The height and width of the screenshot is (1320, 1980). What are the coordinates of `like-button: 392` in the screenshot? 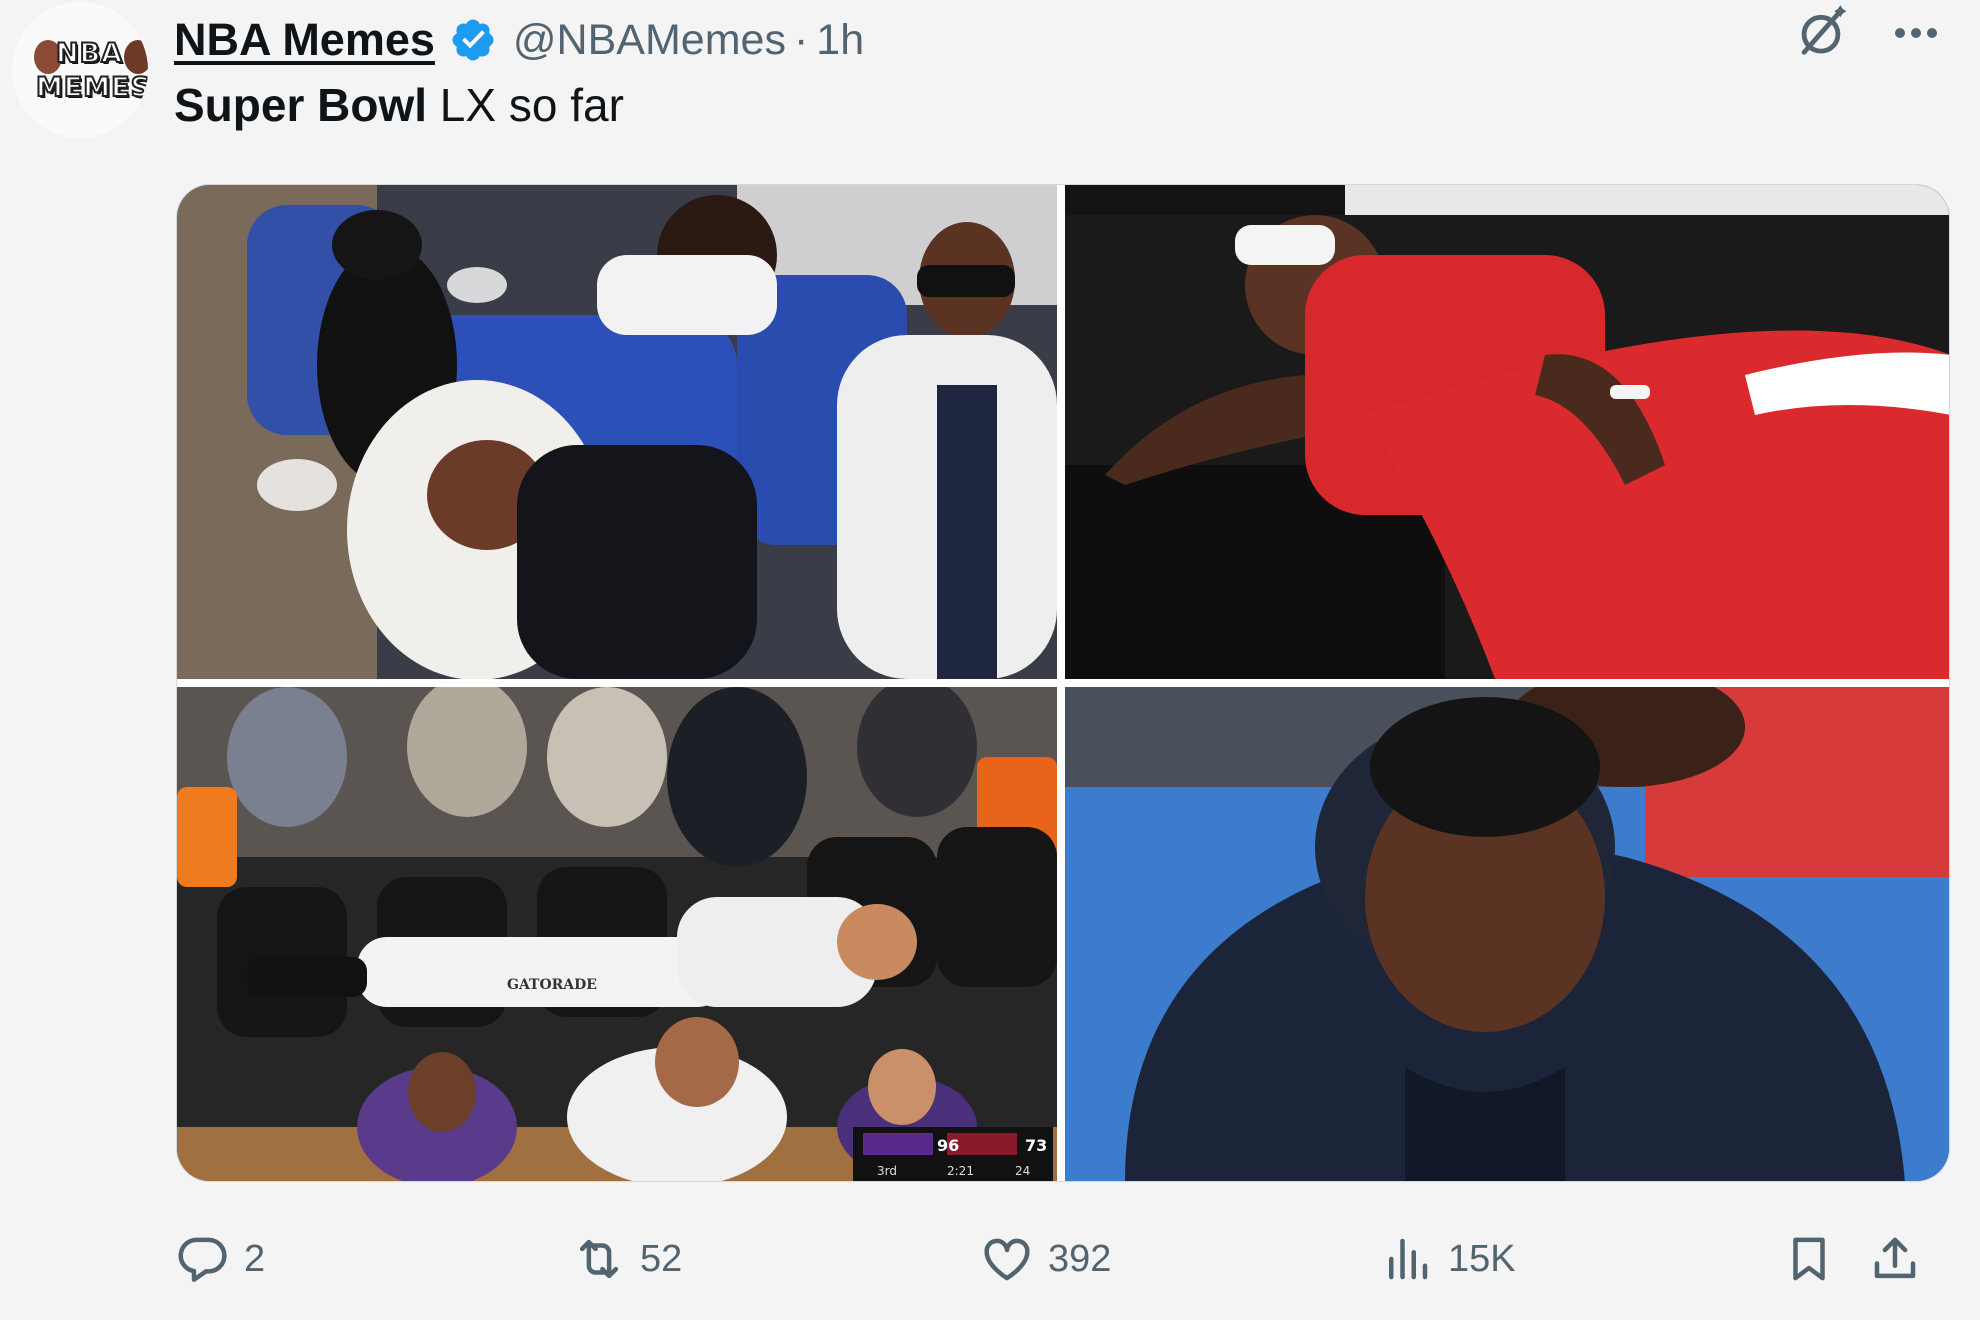 It's located at (1045, 1259).